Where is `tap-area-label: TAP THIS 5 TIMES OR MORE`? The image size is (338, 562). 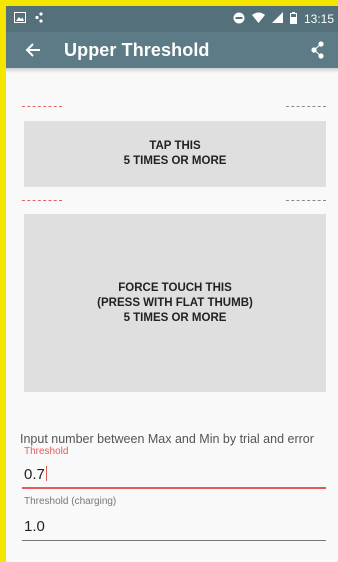
tap-area-label: TAP THIS 5 TIMES OR MORE is located at coordinates (175, 153).